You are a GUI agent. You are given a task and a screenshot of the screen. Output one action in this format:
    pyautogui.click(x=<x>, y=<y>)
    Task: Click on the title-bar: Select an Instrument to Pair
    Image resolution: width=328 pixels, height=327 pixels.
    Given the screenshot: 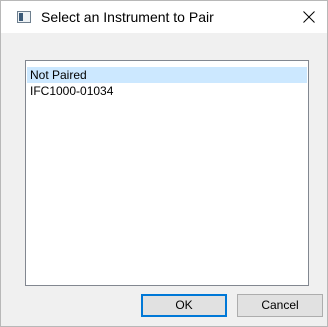 What is the action you would take?
    pyautogui.click(x=164, y=17)
    